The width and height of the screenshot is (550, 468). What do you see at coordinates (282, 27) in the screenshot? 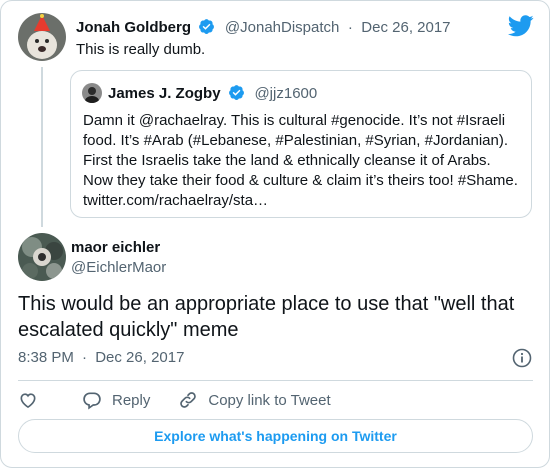
I see `author-handle: @JonahDispatch` at bounding box center [282, 27].